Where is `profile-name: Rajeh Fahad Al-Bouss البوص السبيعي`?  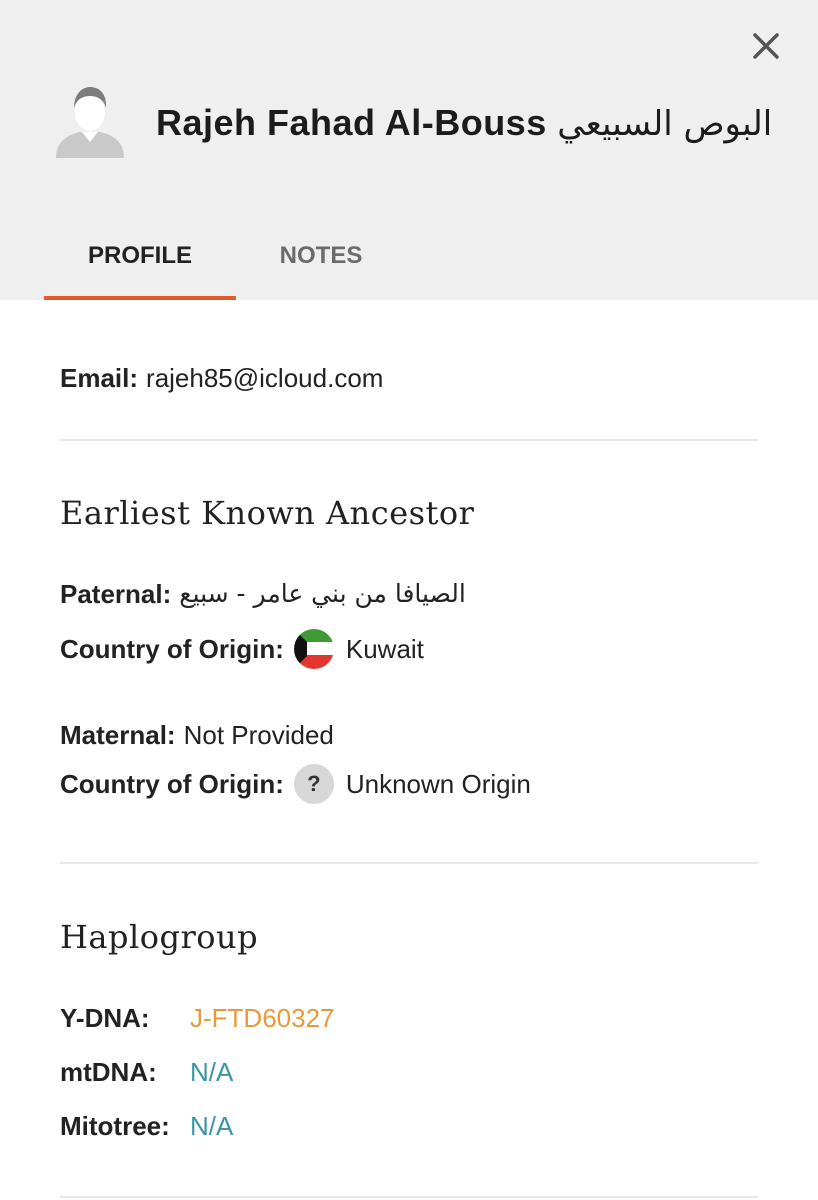 profile-name: Rajeh Fahad Al-Bouss البوص السبيعي is located at coordinates (464, 123).